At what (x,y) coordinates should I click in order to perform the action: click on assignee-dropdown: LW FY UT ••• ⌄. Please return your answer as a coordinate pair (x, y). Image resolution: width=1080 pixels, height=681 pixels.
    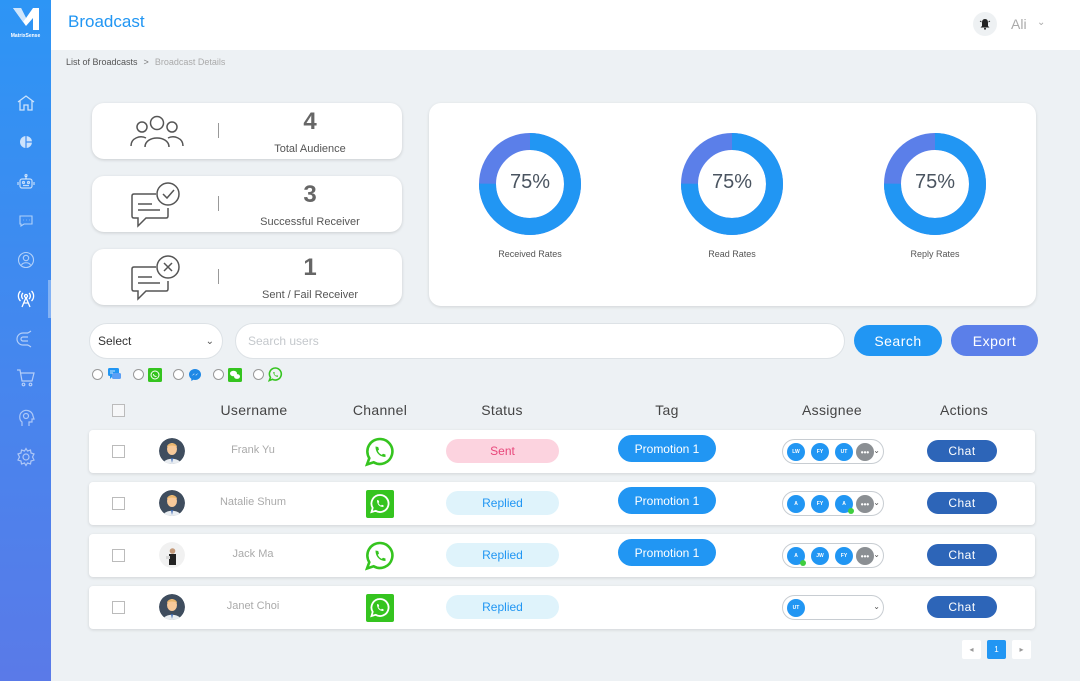
    Looking at the image, I should click on (833, 451).